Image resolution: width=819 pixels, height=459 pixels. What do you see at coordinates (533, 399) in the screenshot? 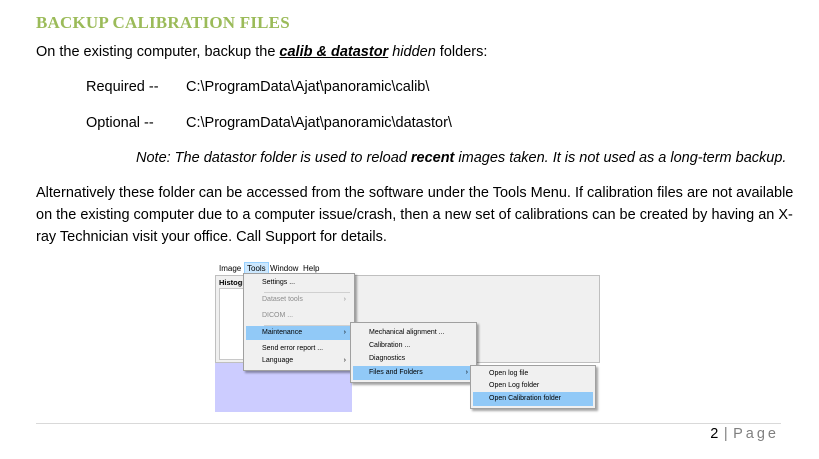
I see `menu-item-open-calibration-folder: Open Calibration folder` at bounding box center [533, 399].